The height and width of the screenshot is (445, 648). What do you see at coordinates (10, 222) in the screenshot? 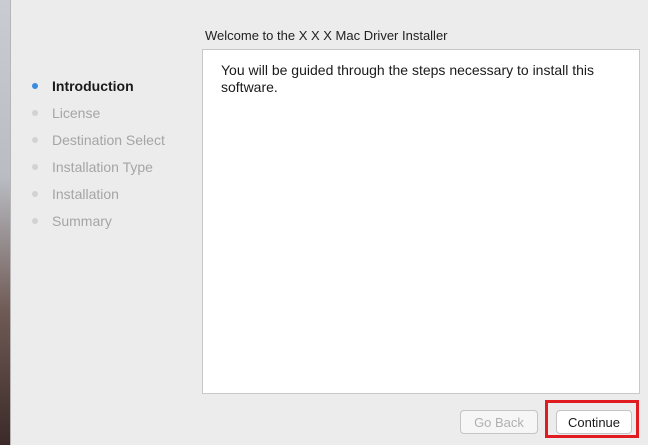
I see `window-edge-divider` at bounding box center [10, 222].